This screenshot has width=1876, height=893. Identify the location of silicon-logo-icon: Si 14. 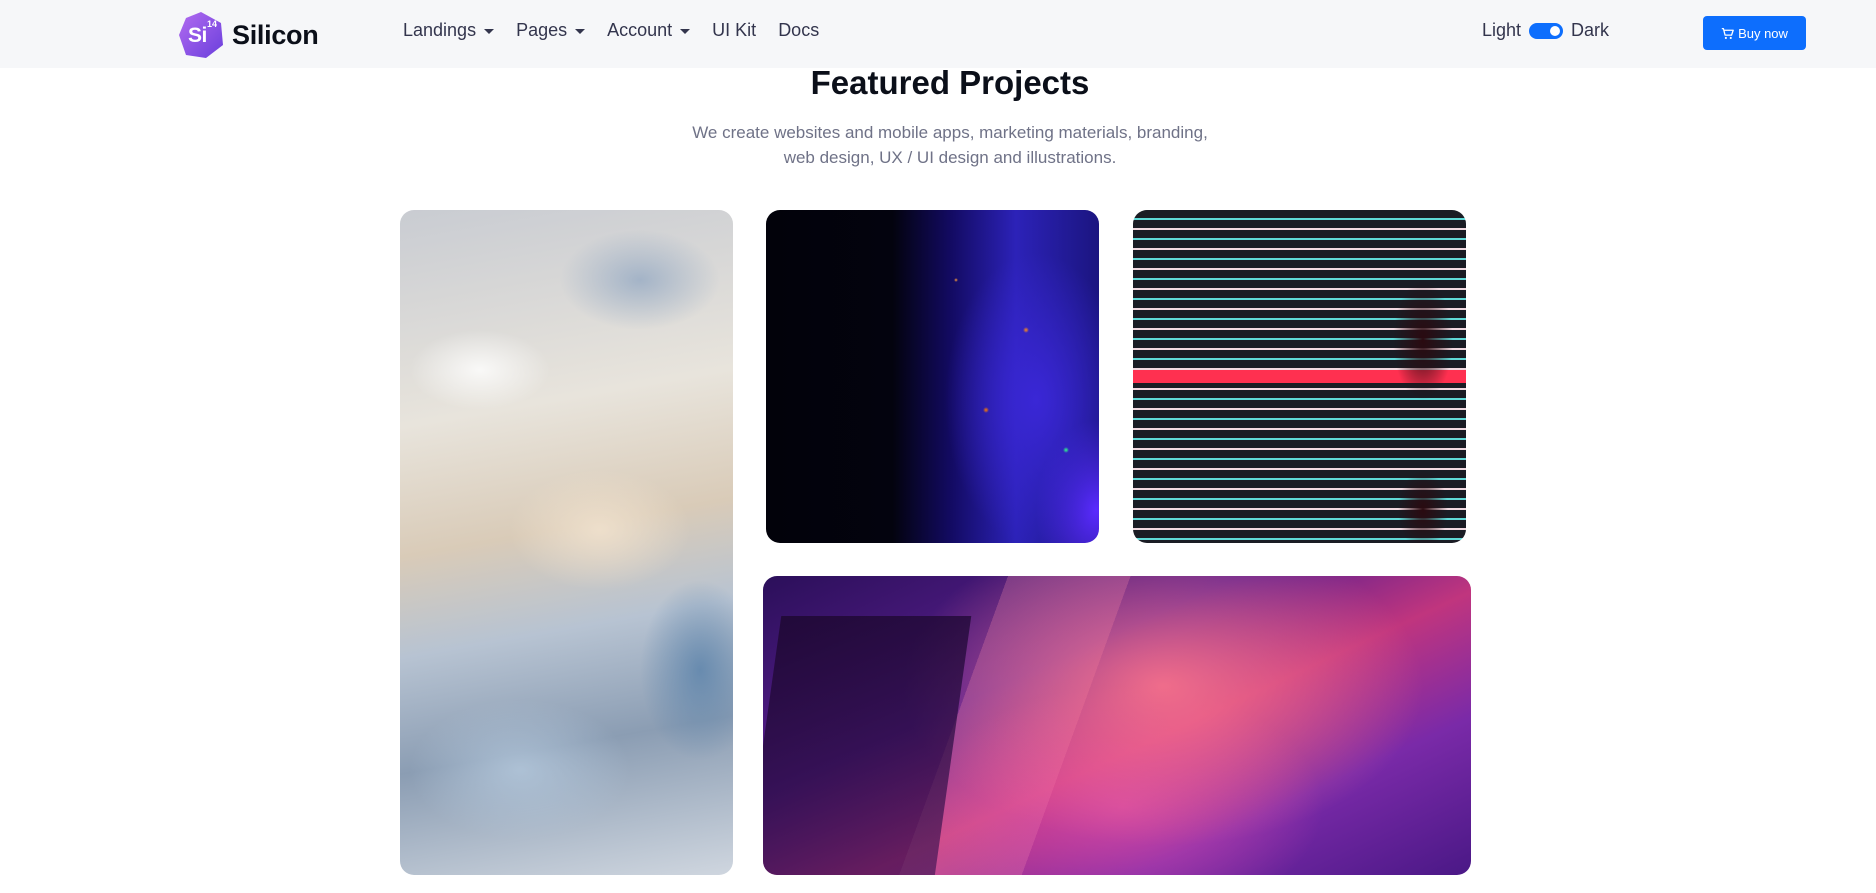
(201, 35).